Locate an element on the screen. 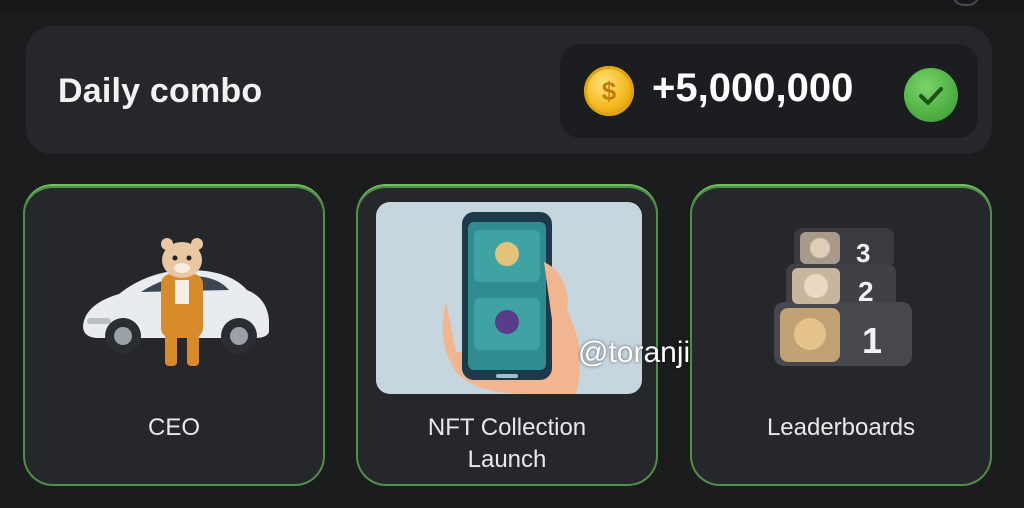 Image resolution: width=1024 pixels, height=508 pixels. rank-2: 2 is located at coordinates (866, 291).